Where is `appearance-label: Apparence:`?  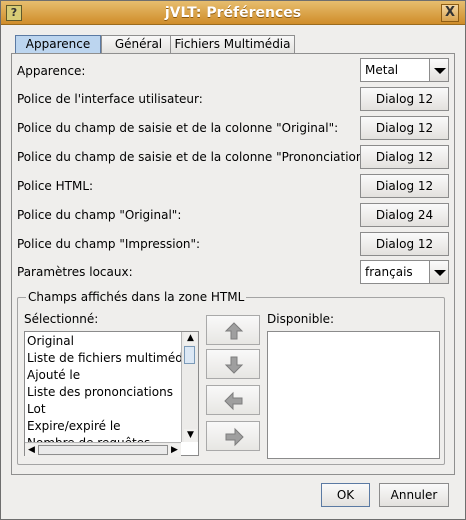 appearance-label: Apparence: is located at coordinates (51, 71).